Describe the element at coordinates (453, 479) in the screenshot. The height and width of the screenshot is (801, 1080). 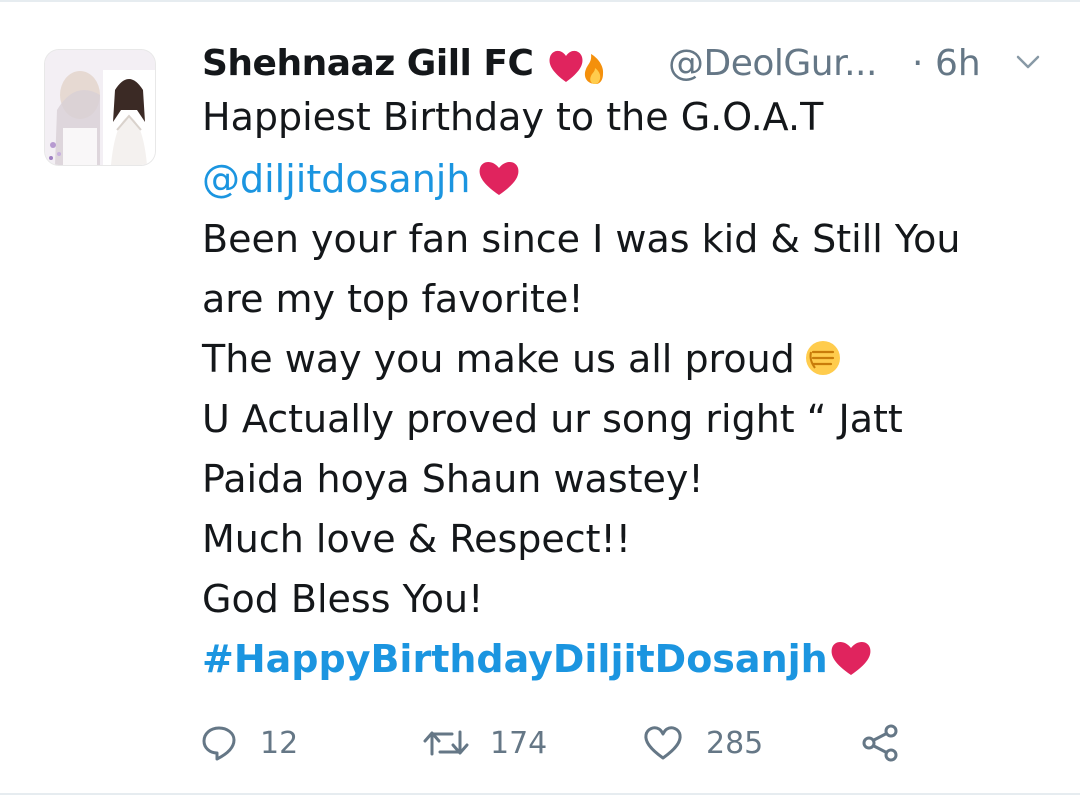
I see `tweet-line: Paida hoya Shaun wastey!` at that location.